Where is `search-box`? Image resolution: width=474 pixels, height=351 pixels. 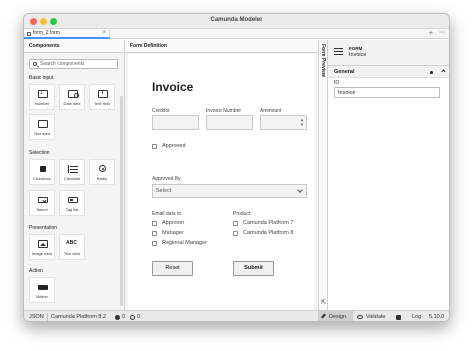
search-box is located at coordinates (73, 64).